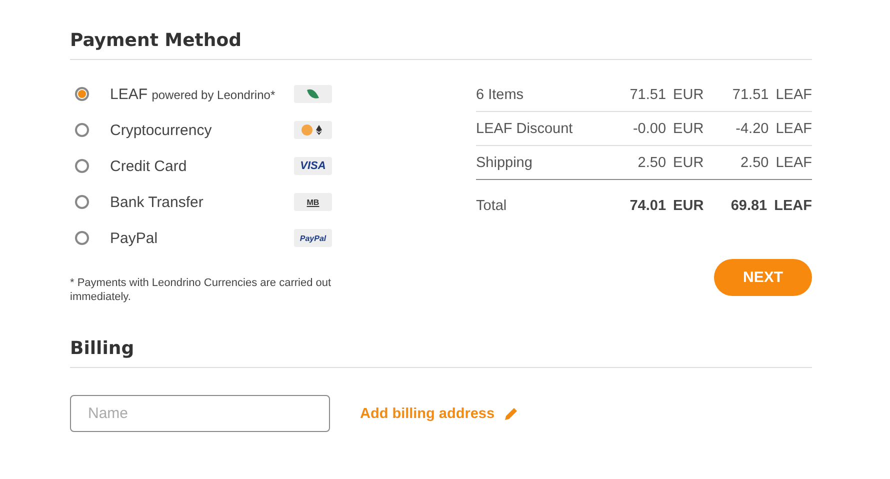 The width and height of the screenshot is (890, 479). I want to click on add-billing-link: Add billing address, so click(439, 414).